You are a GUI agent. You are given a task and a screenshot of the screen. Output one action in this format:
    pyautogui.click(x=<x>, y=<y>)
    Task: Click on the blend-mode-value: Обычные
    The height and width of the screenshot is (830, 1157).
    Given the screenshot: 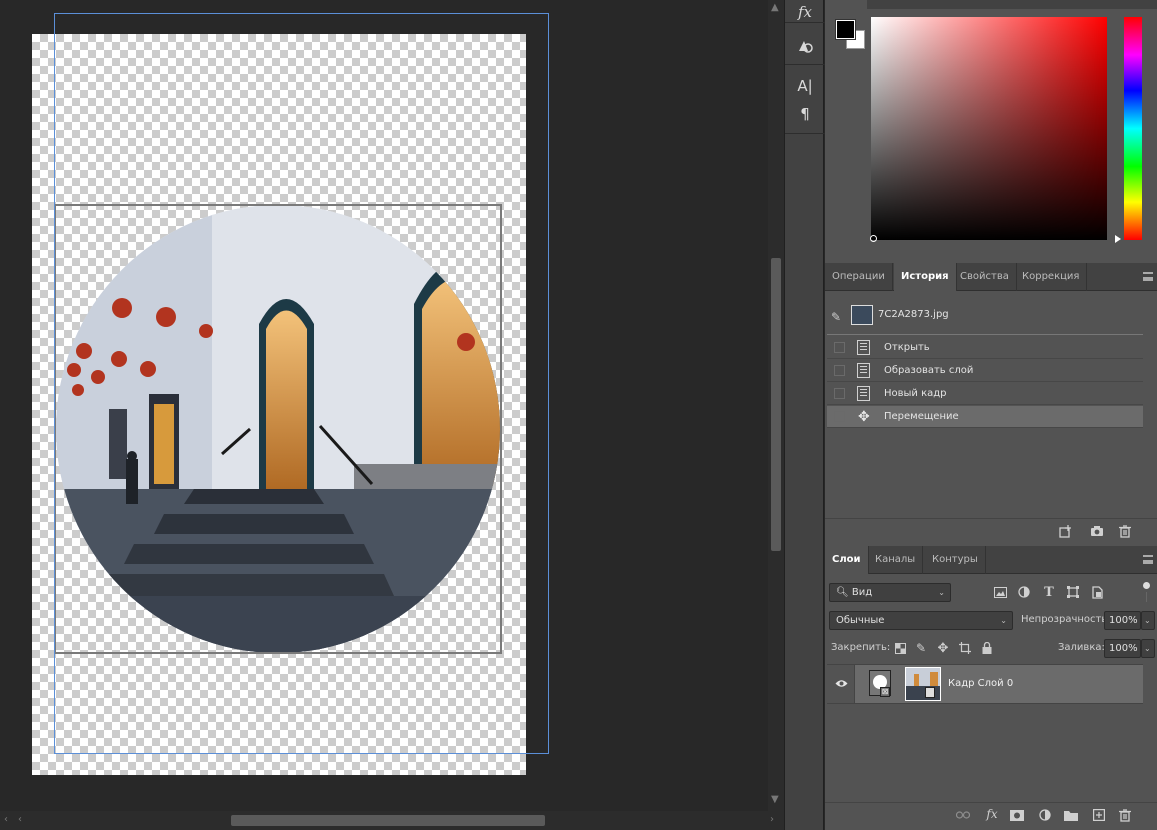 What is the action you would take?
    pyautogui.click(x=860, y=620)
    